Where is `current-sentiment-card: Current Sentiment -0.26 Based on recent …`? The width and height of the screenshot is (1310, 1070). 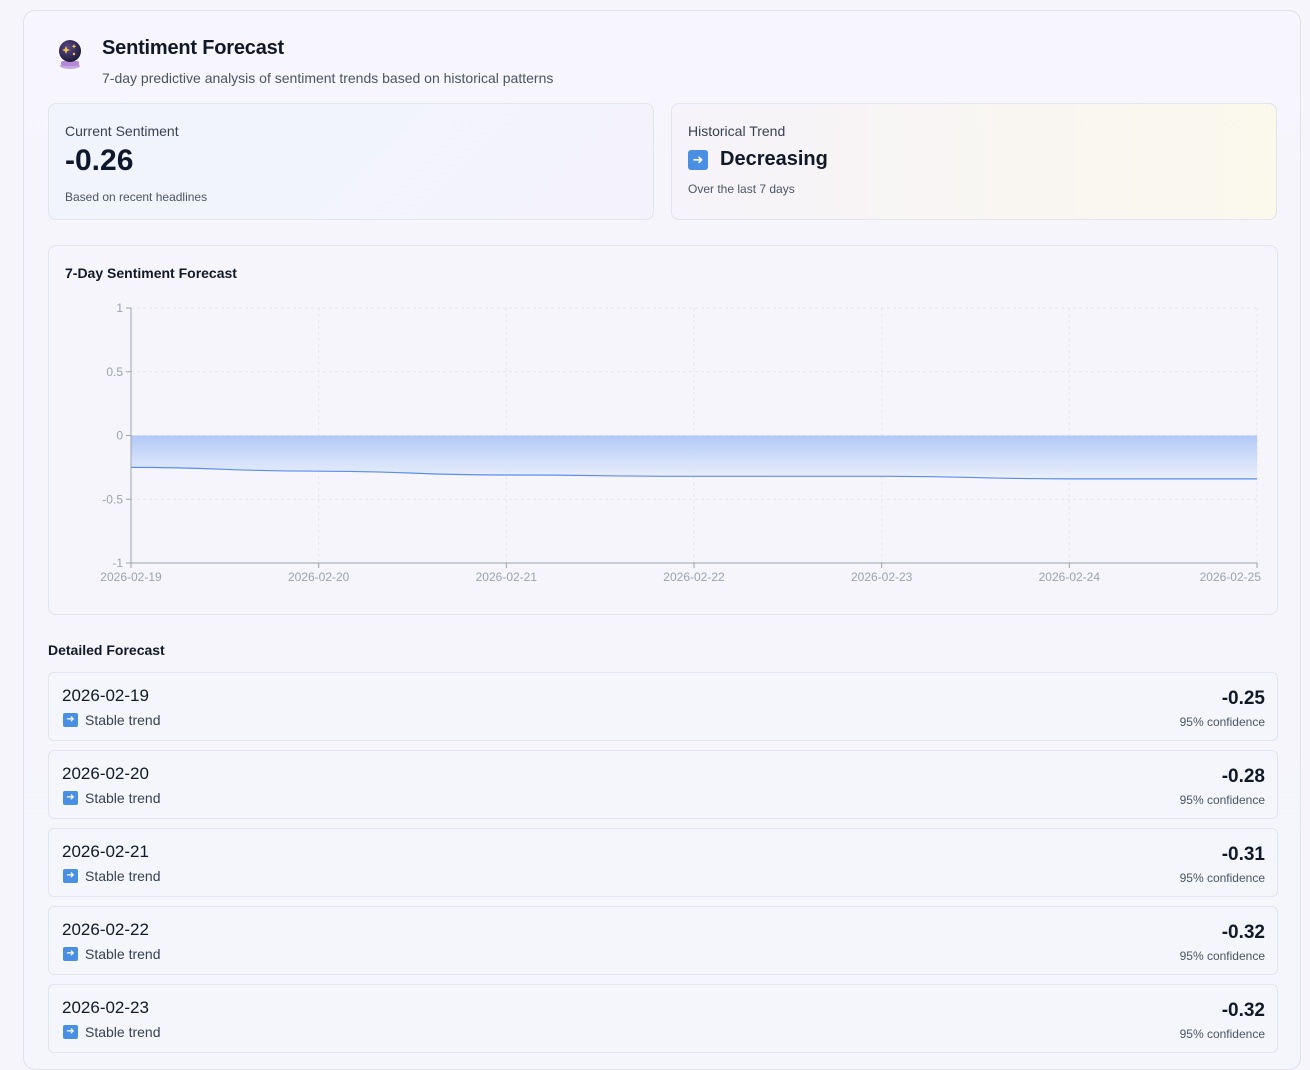
current-sentiment-card: Current Sentiment -0.26 Based on recent … is located at coordinates (351, 161).